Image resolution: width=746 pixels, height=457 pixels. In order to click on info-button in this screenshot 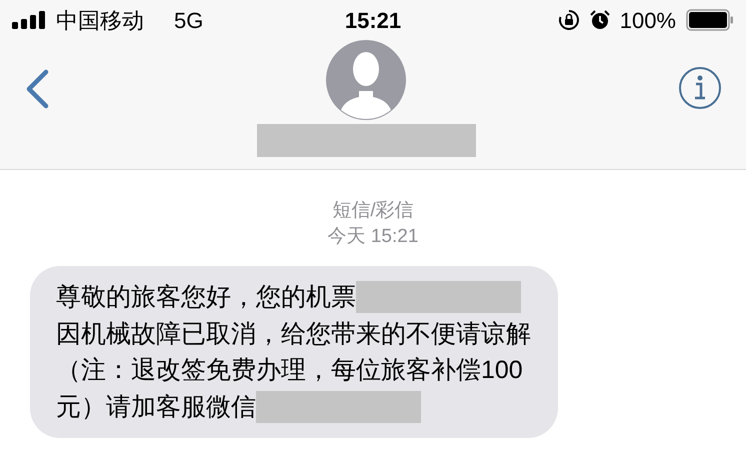, I will do `click(700, 88)`.